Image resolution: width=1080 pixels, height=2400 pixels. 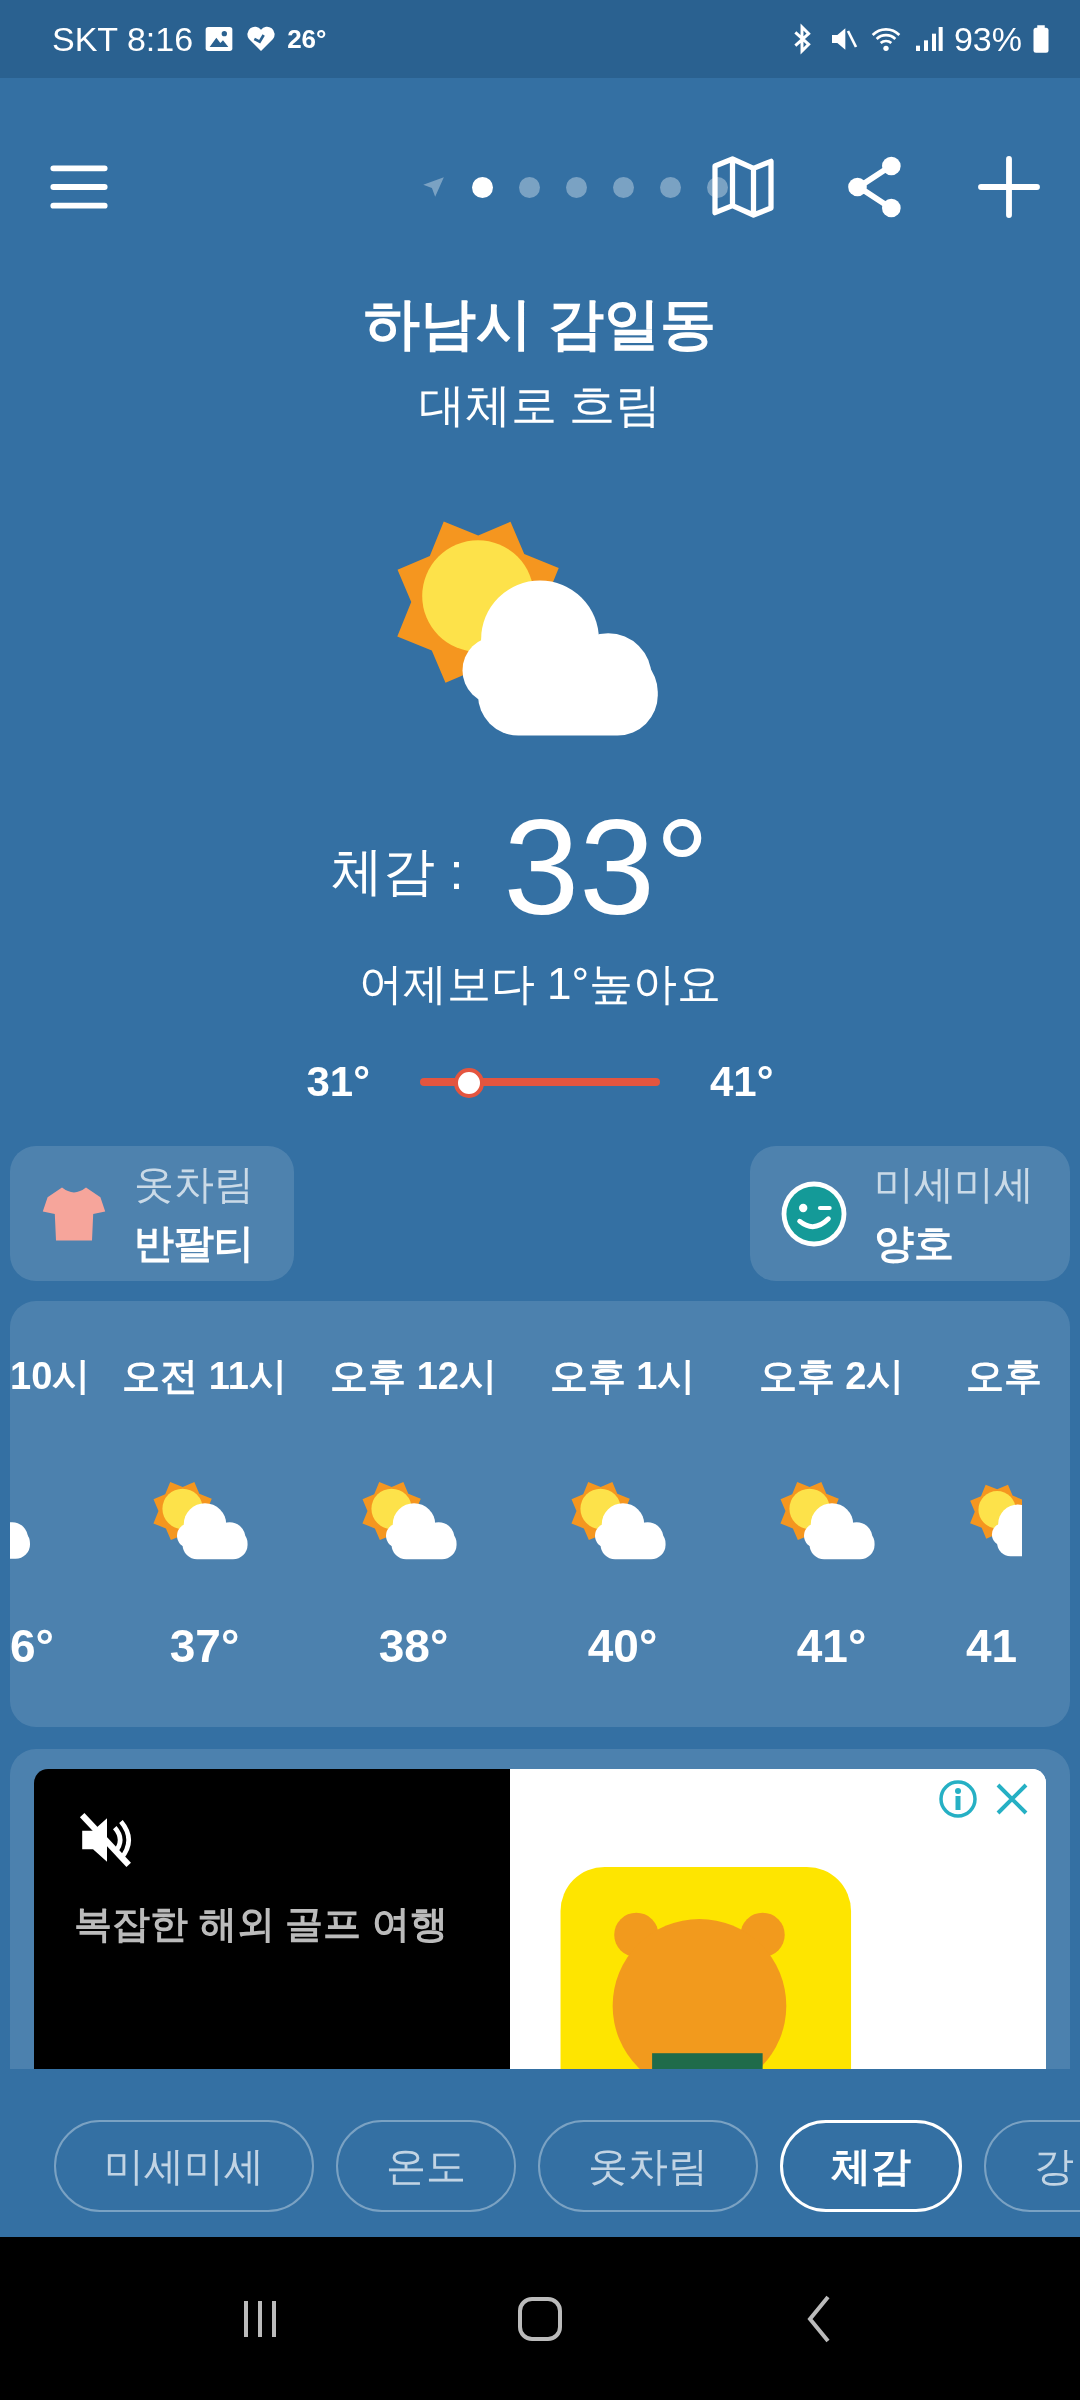 What do you see at coordinates (20, 1540) in the screenshot?
I see `cloud-icon` at bounding box center [20, 1540].